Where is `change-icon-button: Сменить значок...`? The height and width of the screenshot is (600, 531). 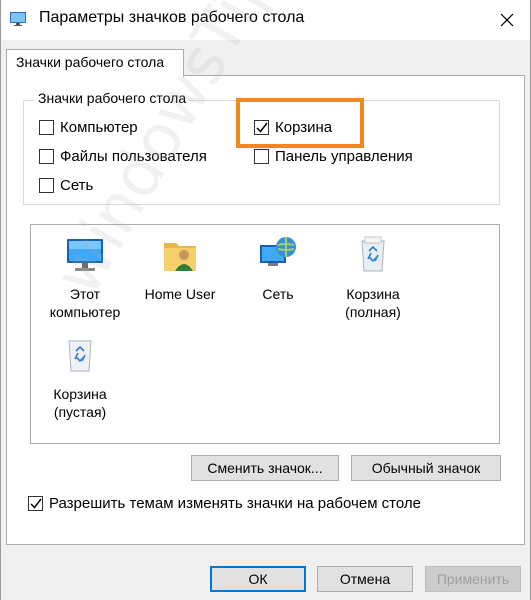
change-icon-button: Сменить значок... is located at coordinates (265, 468).